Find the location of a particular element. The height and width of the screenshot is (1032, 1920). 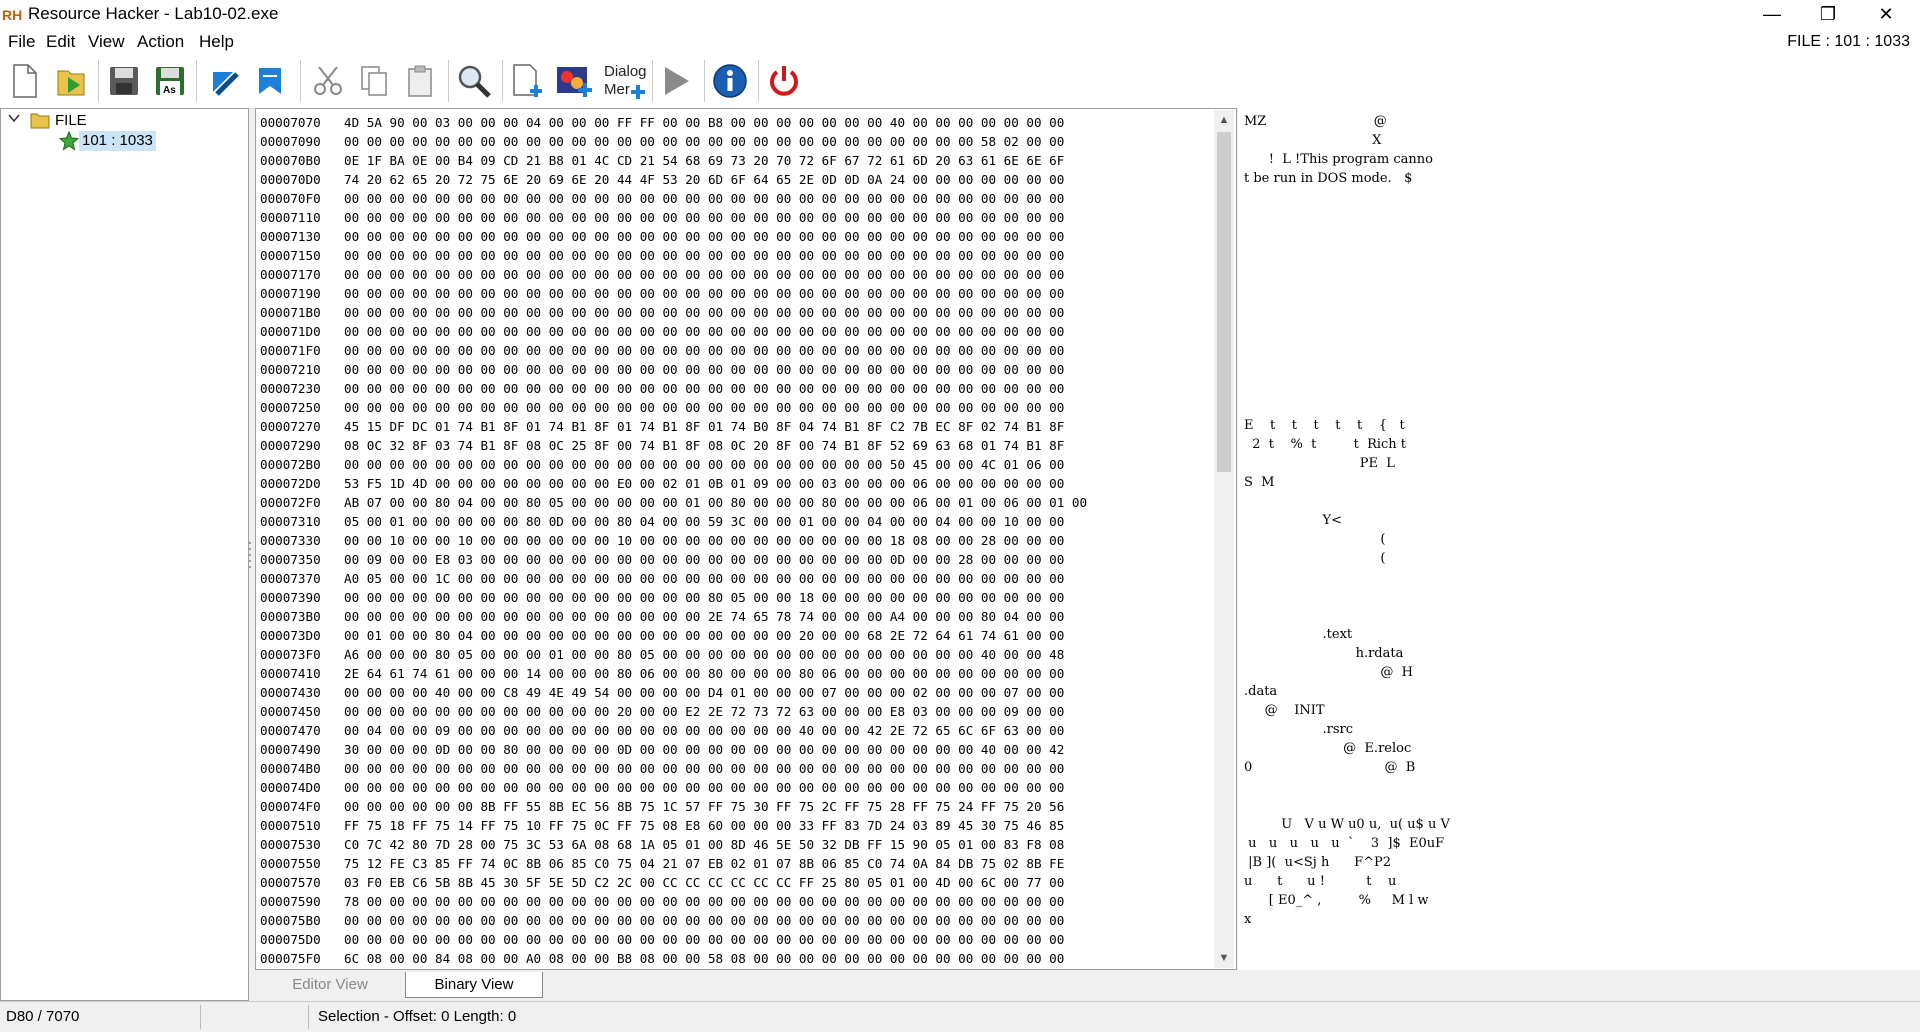

ascii-row: ! L !This program canno is located at coordinates (1338, 159).